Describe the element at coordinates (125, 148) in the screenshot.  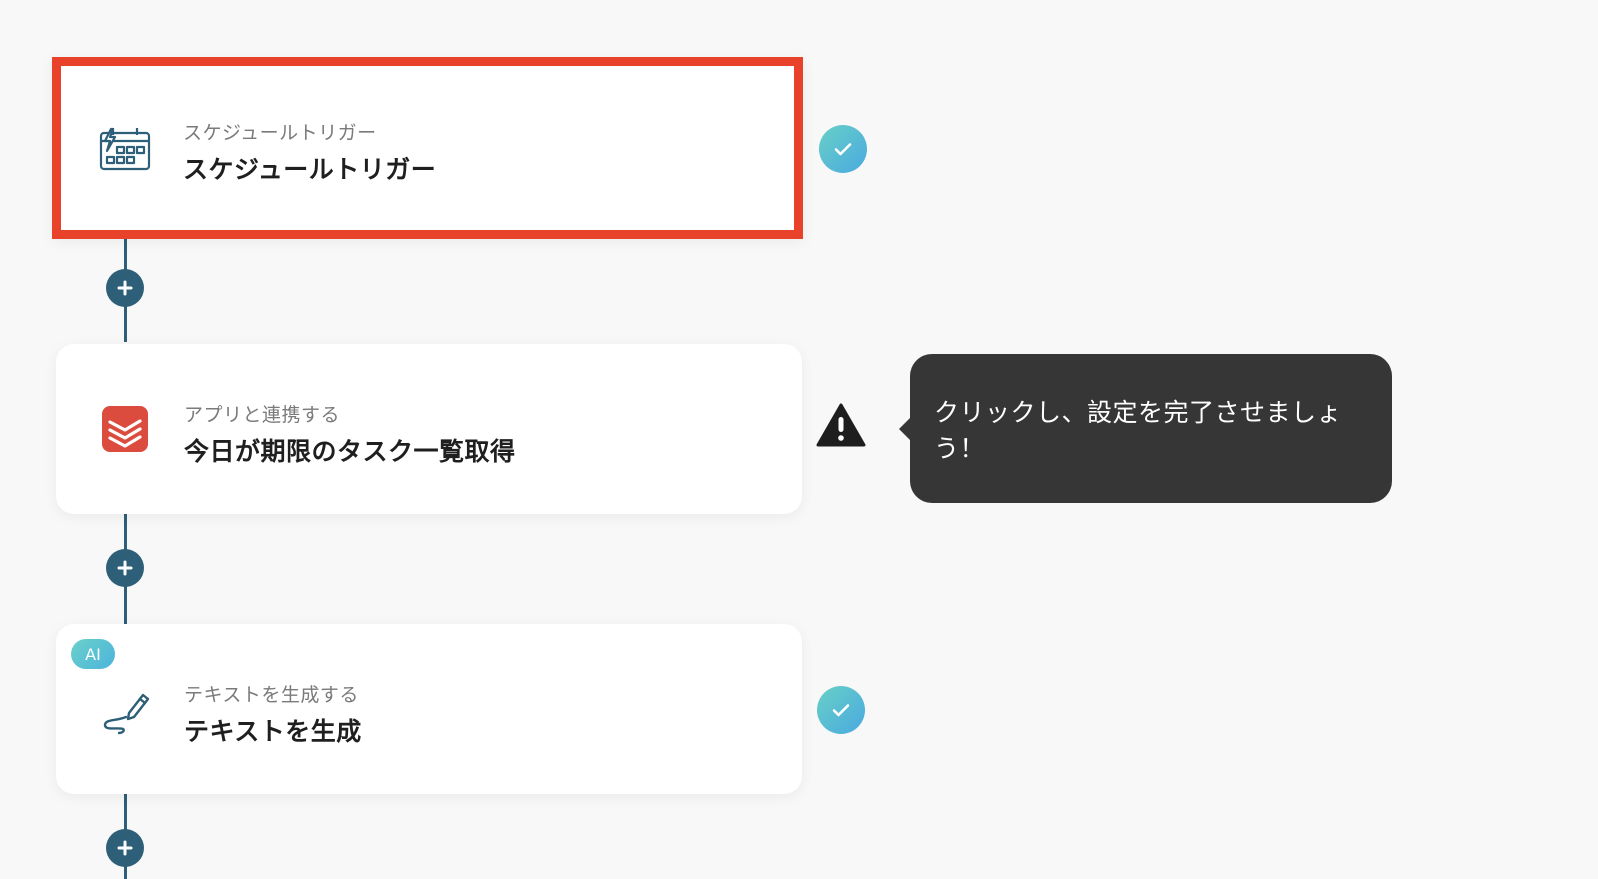
I see `calendar-trigger-icon` at that location.